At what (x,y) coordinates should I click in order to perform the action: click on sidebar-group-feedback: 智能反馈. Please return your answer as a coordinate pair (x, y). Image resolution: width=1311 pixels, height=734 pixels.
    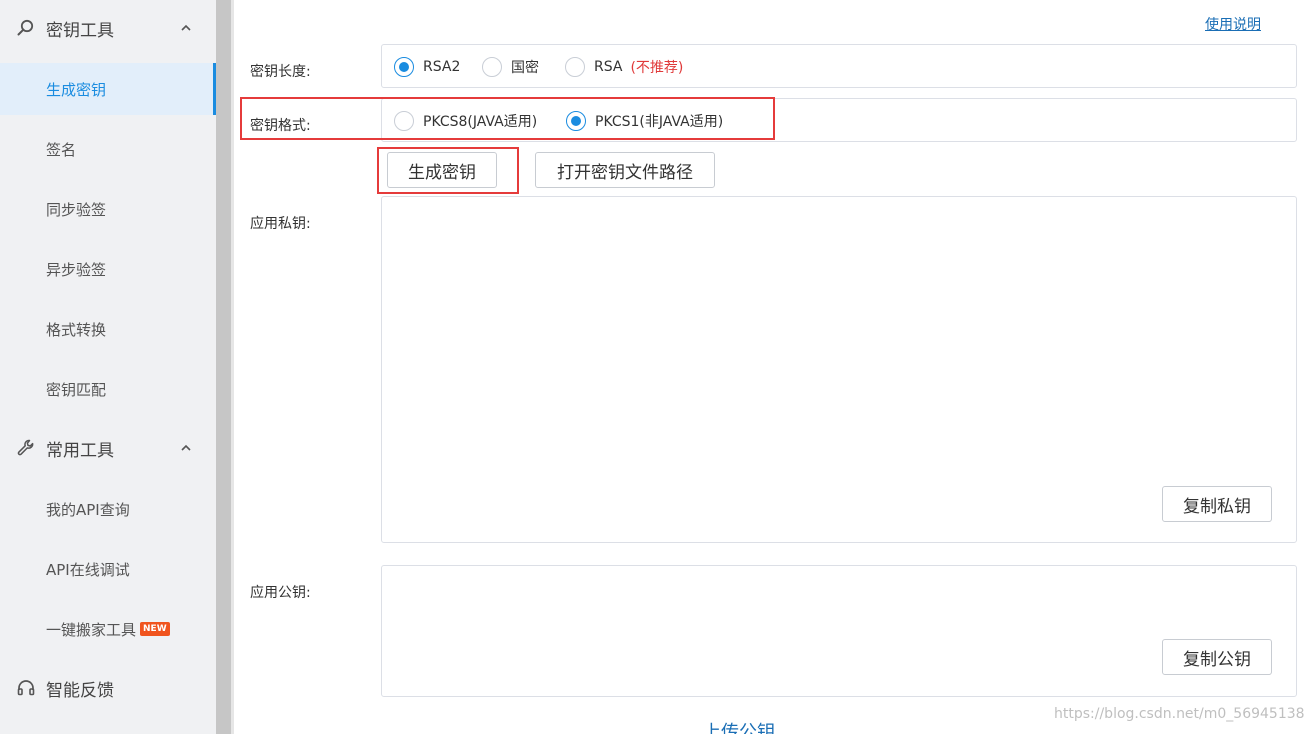
    Looking at the image, I should click on (108, 688).